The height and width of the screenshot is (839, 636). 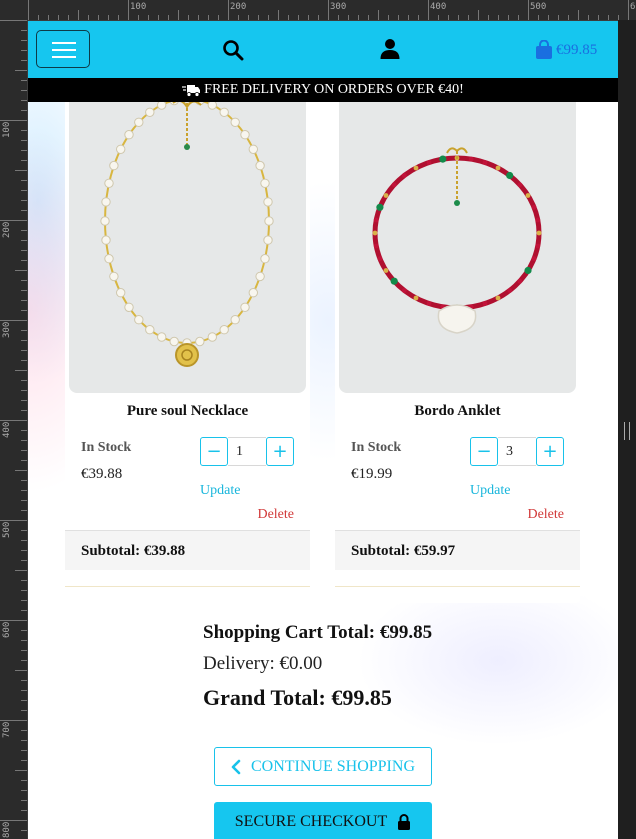 What do you see at coordinates (102, 474) in the screenshot?
I see `product-price: €39.88` at bounding box center [102, 474].